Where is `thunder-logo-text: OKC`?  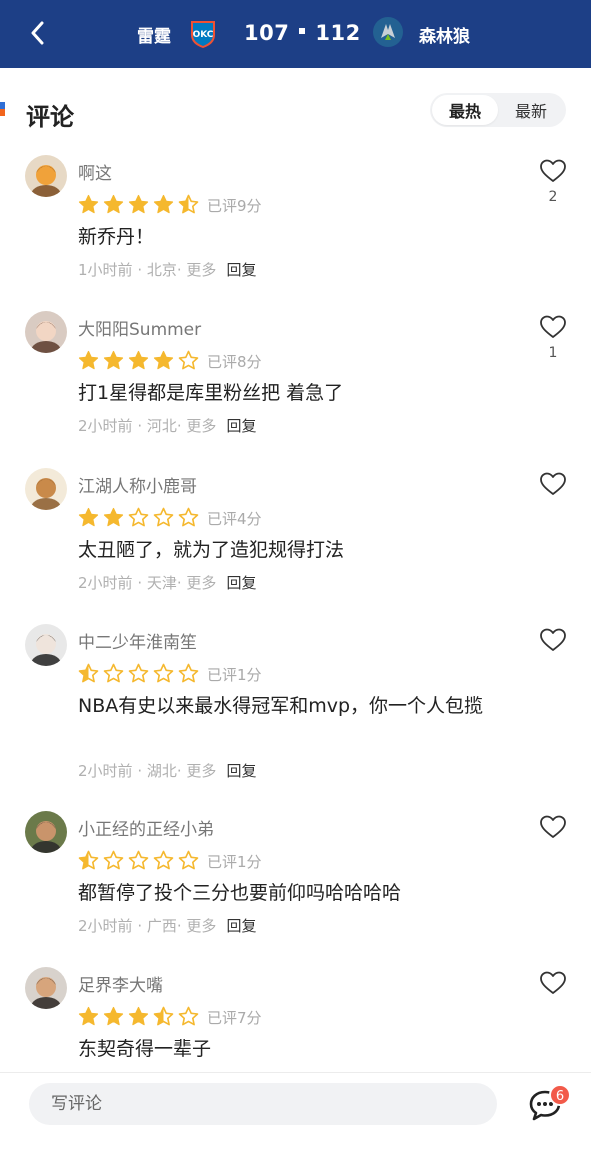 thunder-logo-text: OKC is located at coordinates (203, 35).